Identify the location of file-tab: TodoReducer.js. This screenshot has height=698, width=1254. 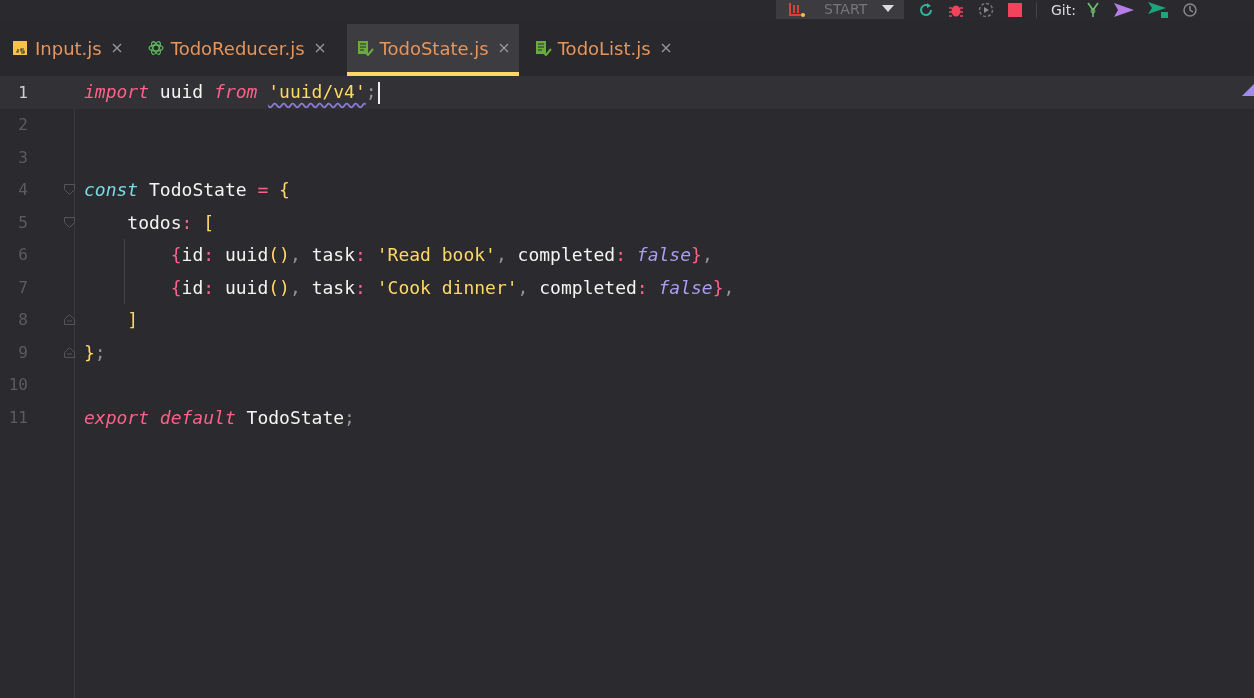
(239, 50).